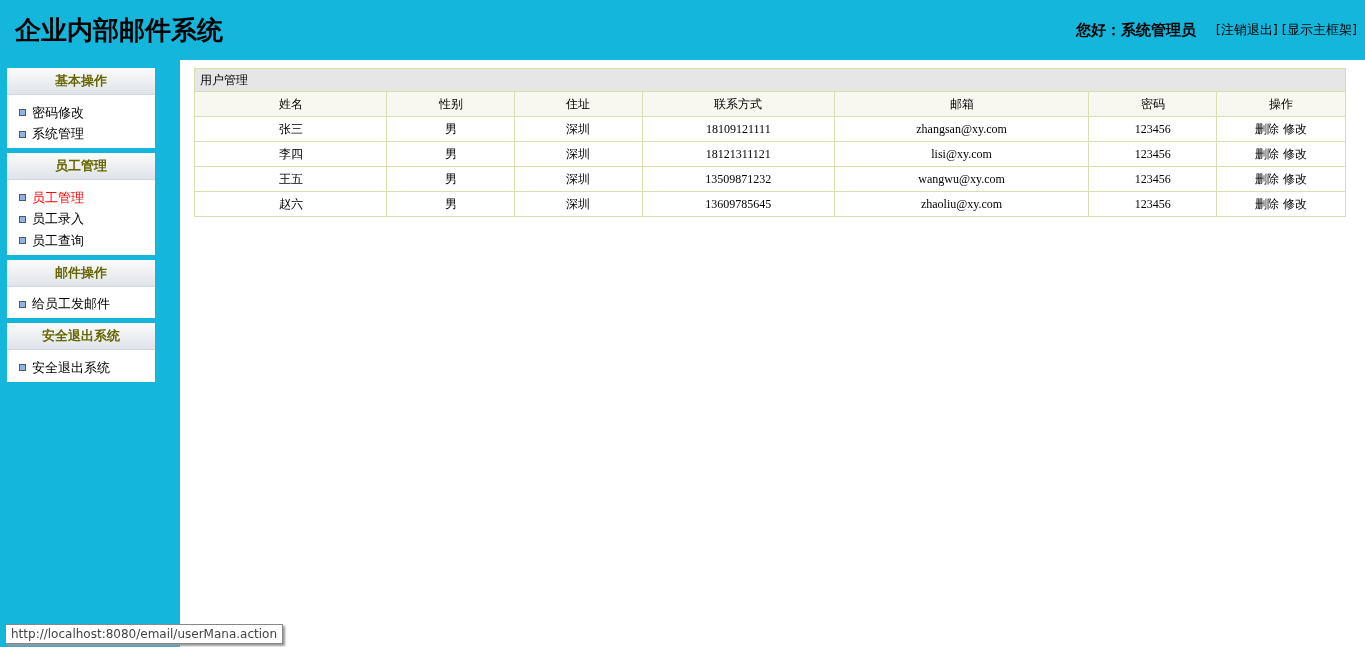 This screenshot has width=1365, height=647. Describe the element at coordinates (738, 179) in the screenshot. I see `table-cell: 13509871232` at that location.